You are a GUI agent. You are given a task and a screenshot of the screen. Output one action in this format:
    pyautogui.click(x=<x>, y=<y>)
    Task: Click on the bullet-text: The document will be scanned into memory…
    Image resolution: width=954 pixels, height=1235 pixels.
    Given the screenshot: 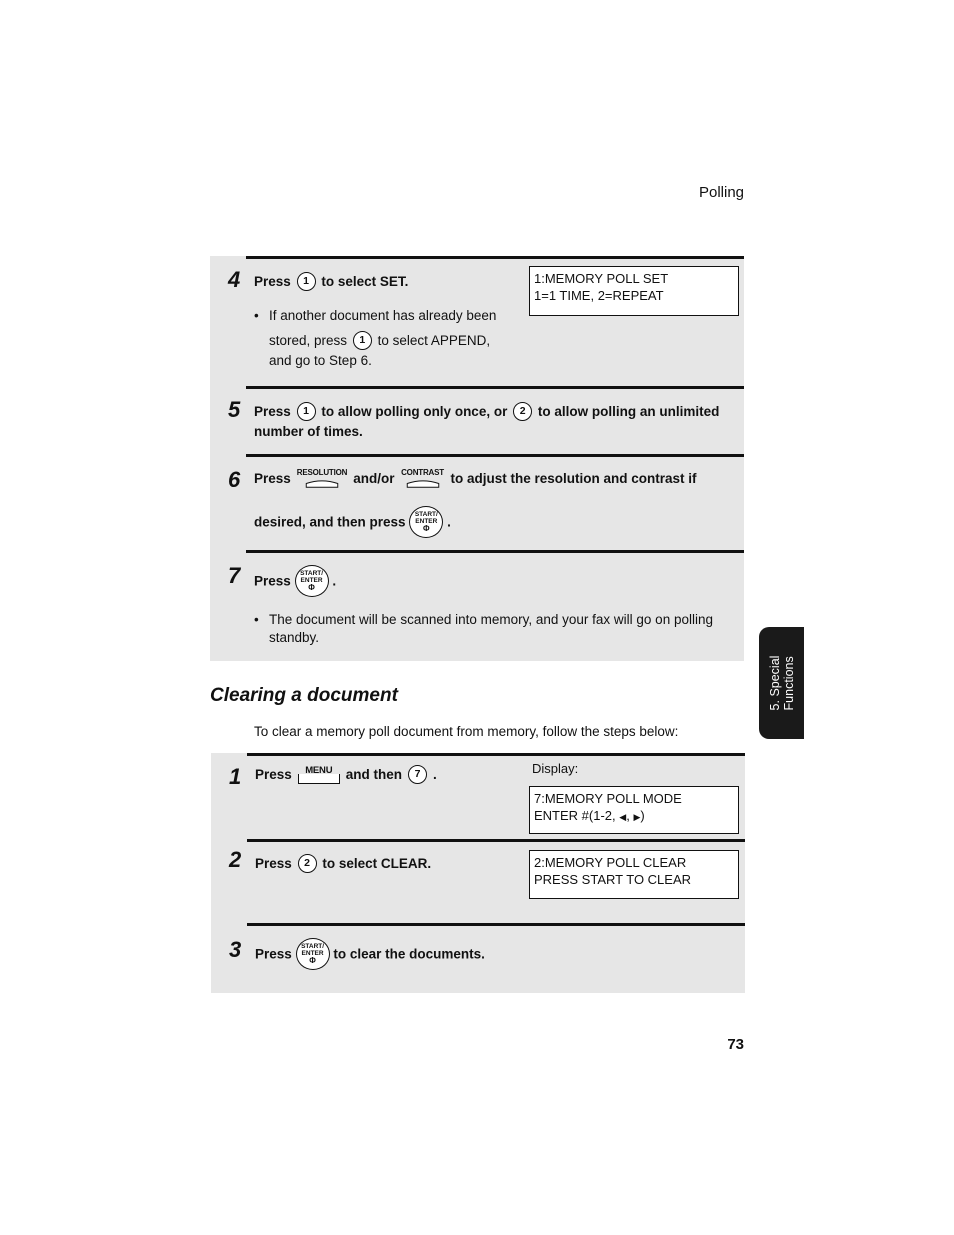 What is the action you would take?
    pyautogui.click(x=491, y=619)
    